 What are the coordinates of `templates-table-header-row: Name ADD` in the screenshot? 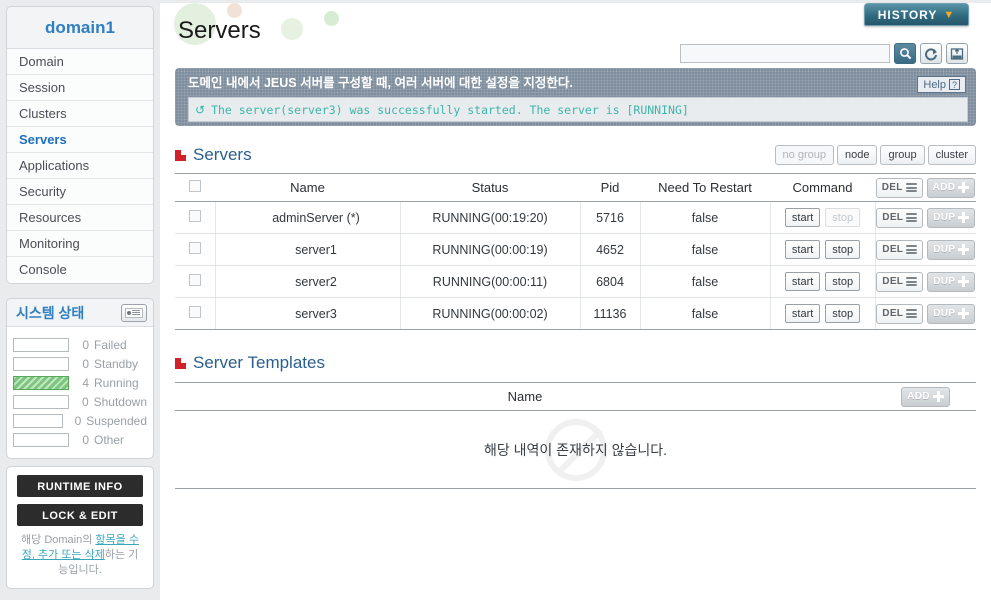 It's located at (575, 396).